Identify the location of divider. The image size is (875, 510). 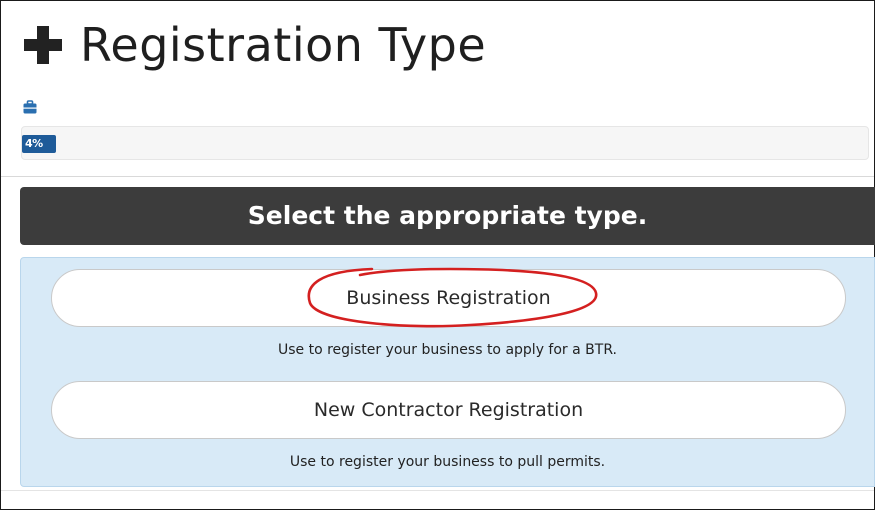
(437, 176).